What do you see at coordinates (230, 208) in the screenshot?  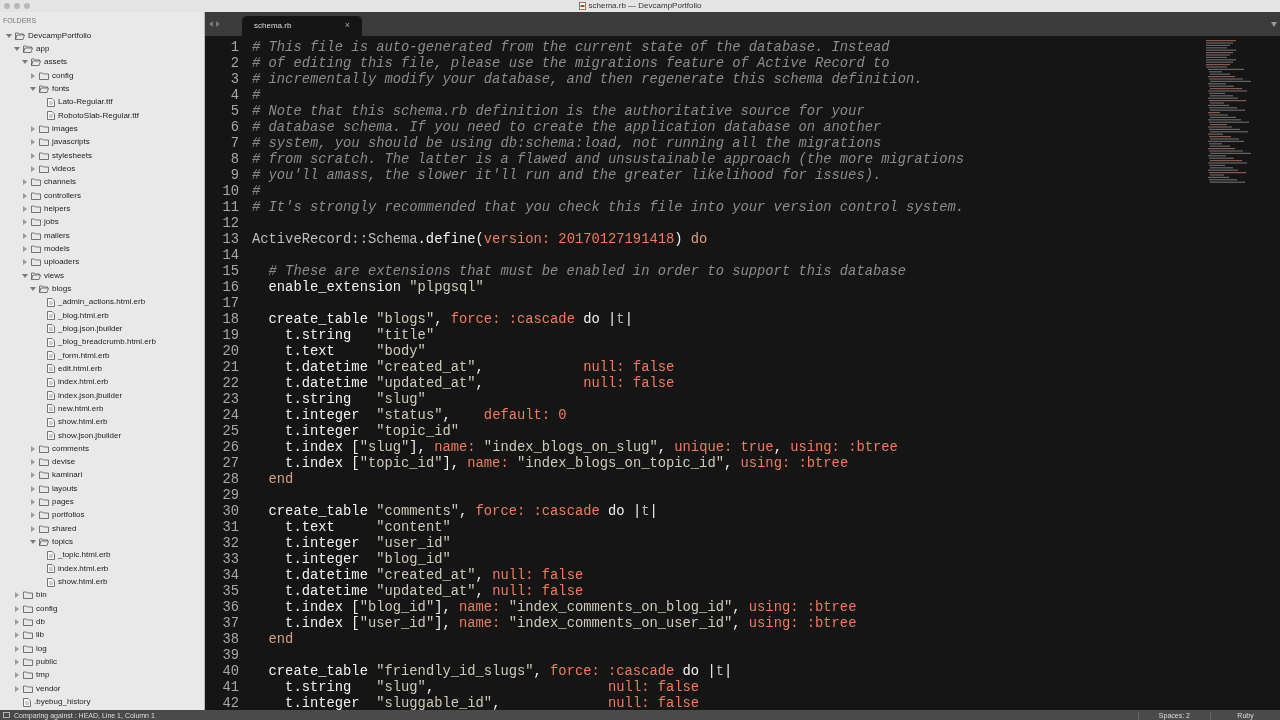 I see `line-number: 11` at bounding box center [230, 208].